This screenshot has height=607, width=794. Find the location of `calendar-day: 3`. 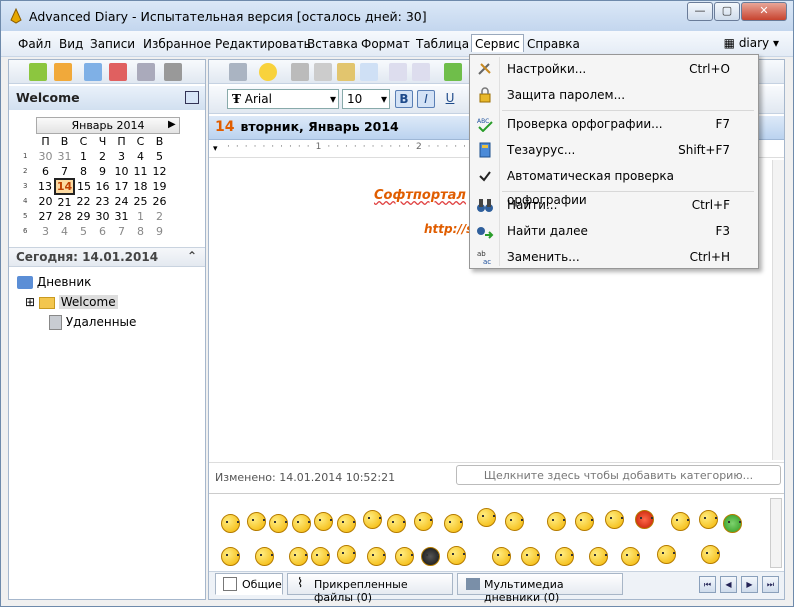

calendar-day: 3 is located at coordinates (45, 231).